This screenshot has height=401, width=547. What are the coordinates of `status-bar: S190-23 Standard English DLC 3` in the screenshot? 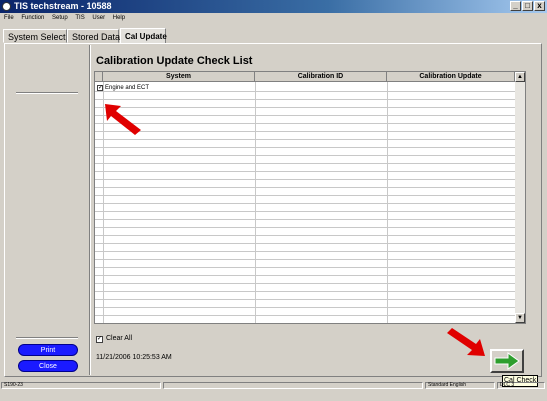 It's located at (273, 391).